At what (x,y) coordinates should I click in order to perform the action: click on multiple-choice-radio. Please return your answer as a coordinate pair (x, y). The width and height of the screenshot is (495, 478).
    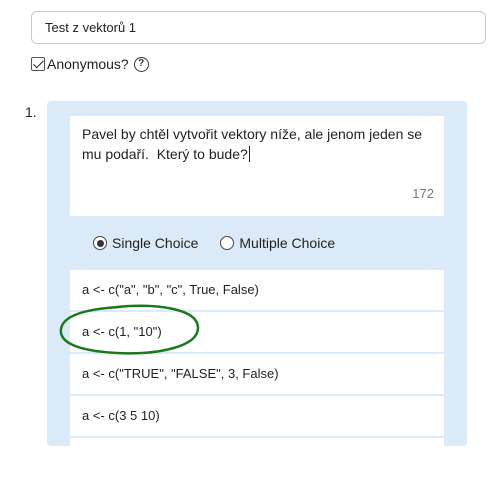
    Looking at the image, I should click on (227, 243).